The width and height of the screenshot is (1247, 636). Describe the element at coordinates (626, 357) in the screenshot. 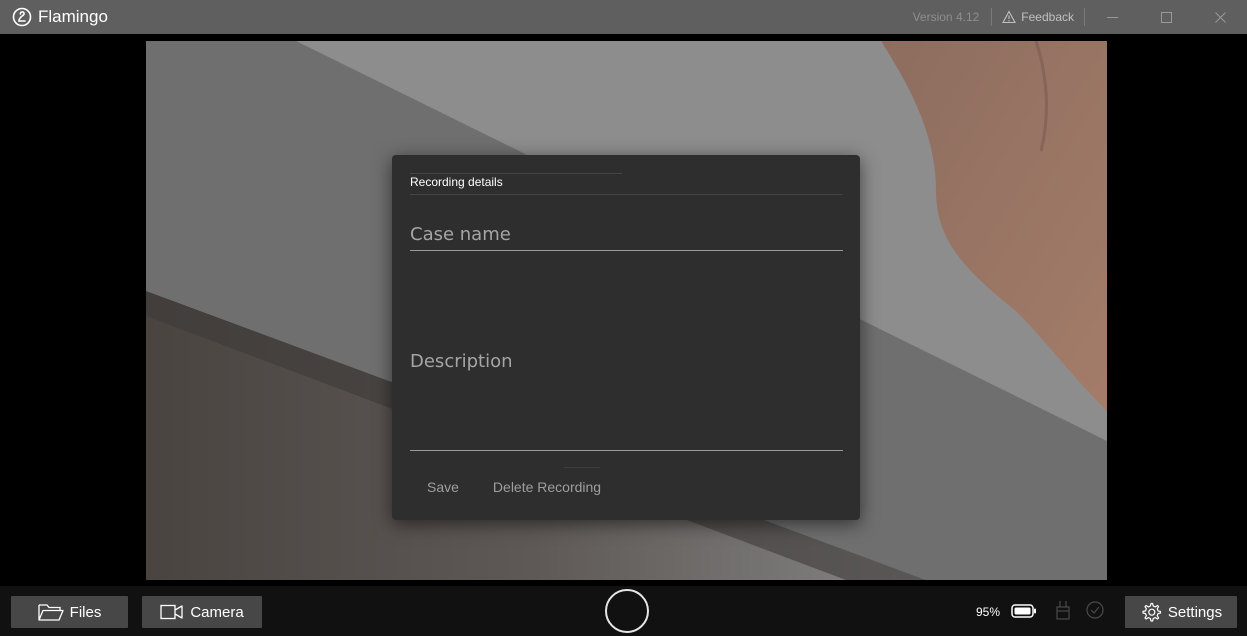

I see `description-input: Description` at that location.